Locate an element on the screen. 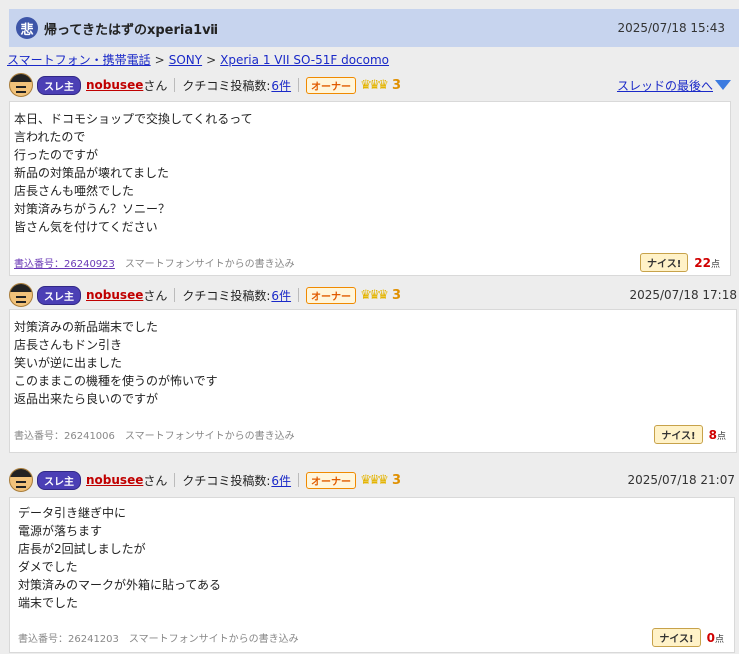 This screenshot has height=654, width=739. post-date: 2025/07/18 17:18 is located at coordinates (683, 295).